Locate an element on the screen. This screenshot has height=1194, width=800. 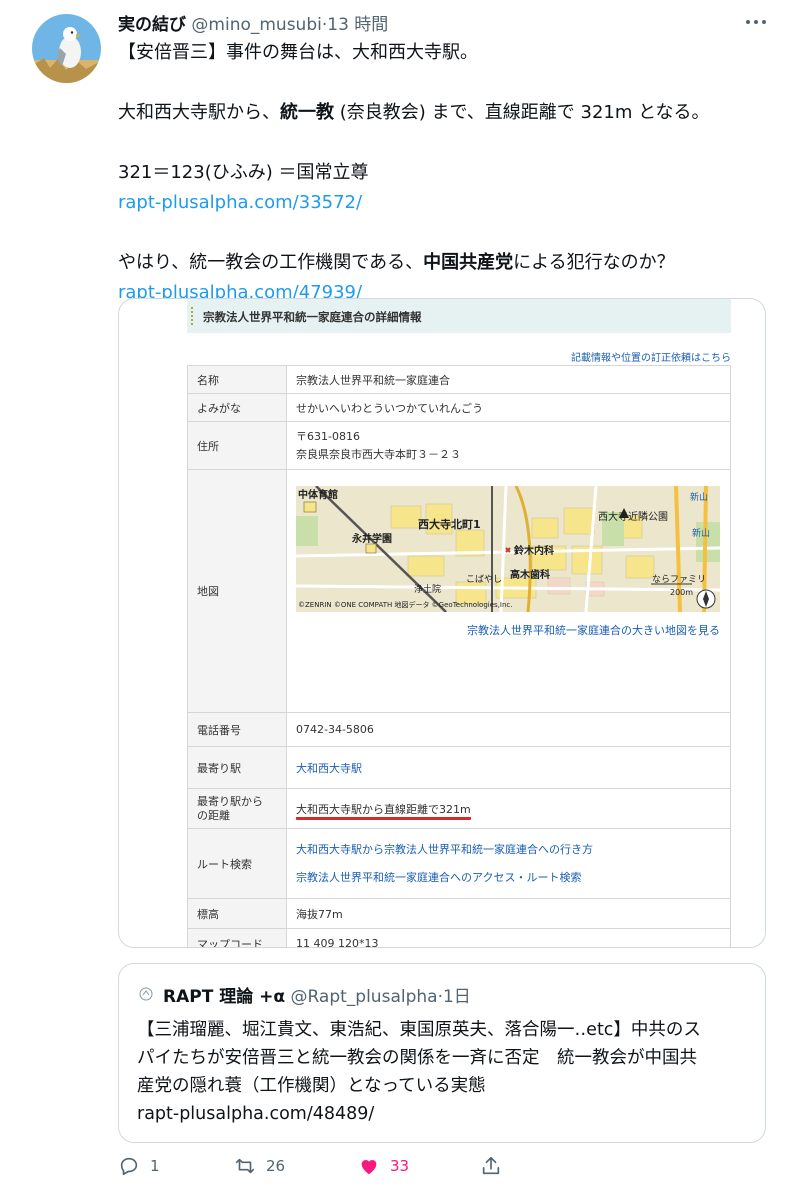
avatar is located at coordinates (66, 48).